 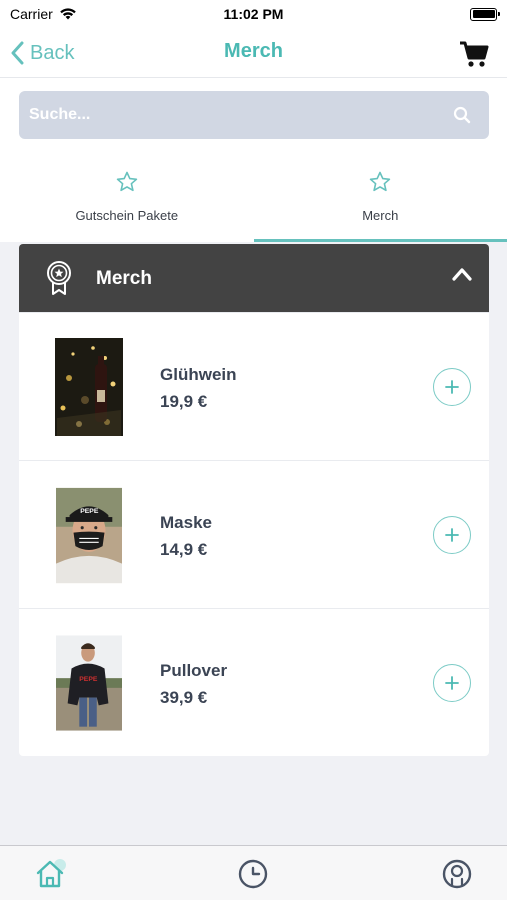 I want to click on page-title: Merch, so click(x=253, y=51).